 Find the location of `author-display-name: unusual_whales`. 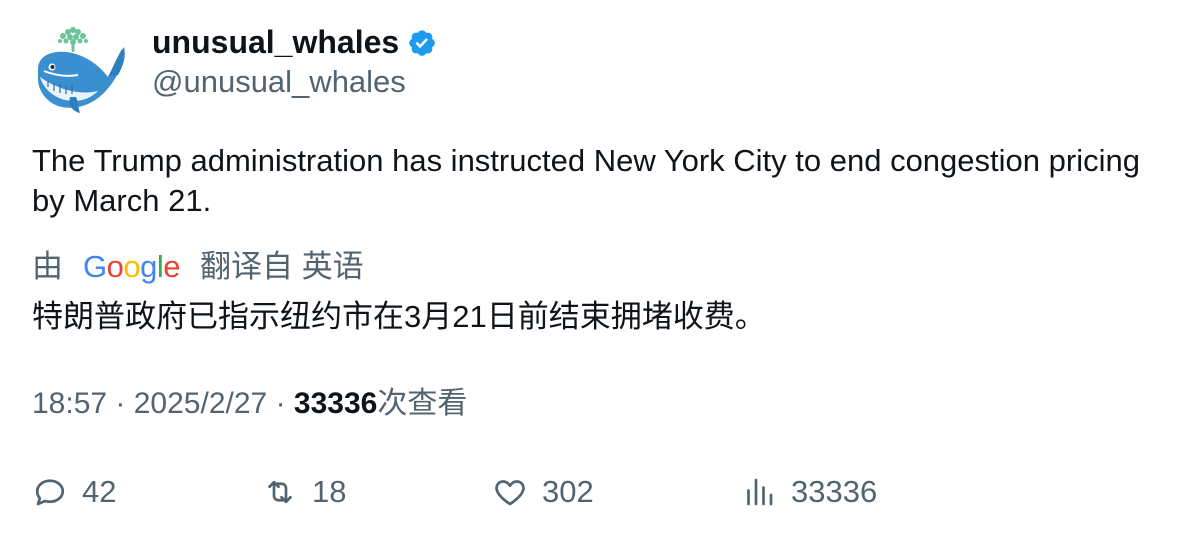

author-display-name: unusual_whales is located at coordinates (294, 42).